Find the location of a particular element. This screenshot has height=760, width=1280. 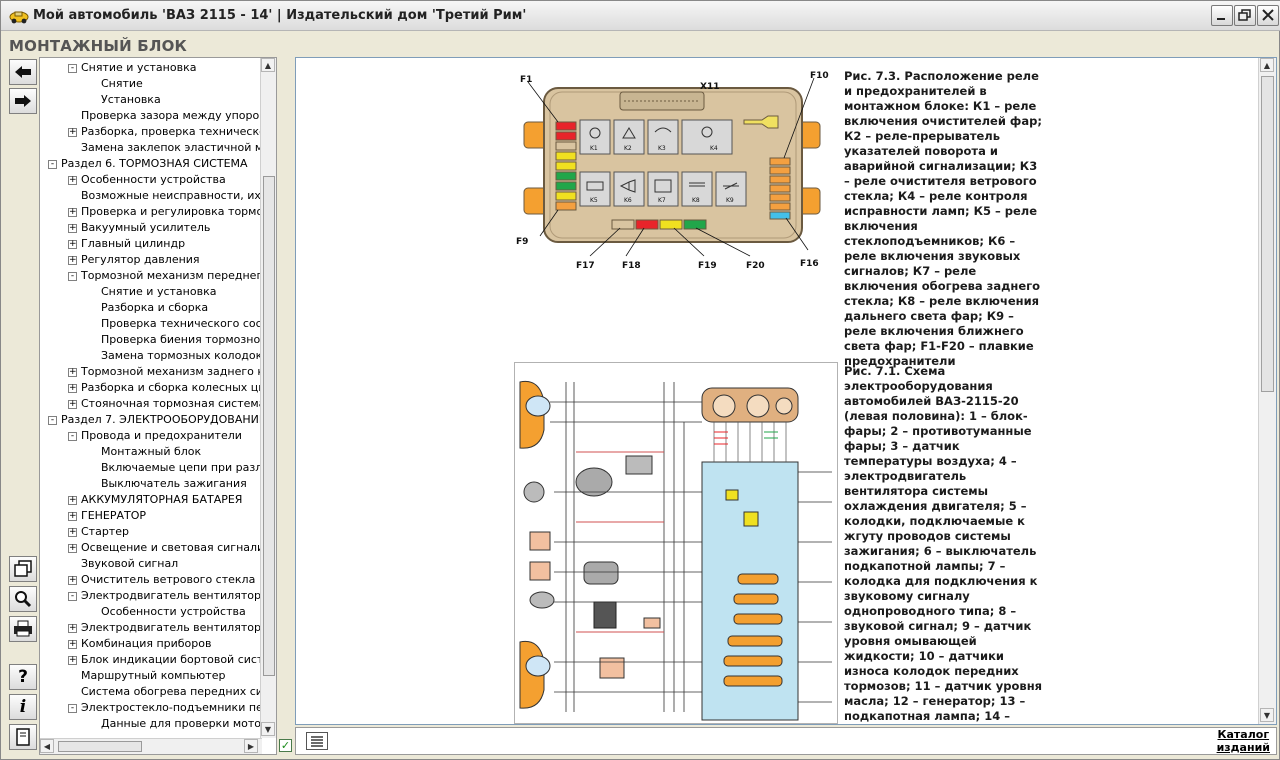

tree-item: Проверка биения тормозного д is located at coordinates (182, 340).